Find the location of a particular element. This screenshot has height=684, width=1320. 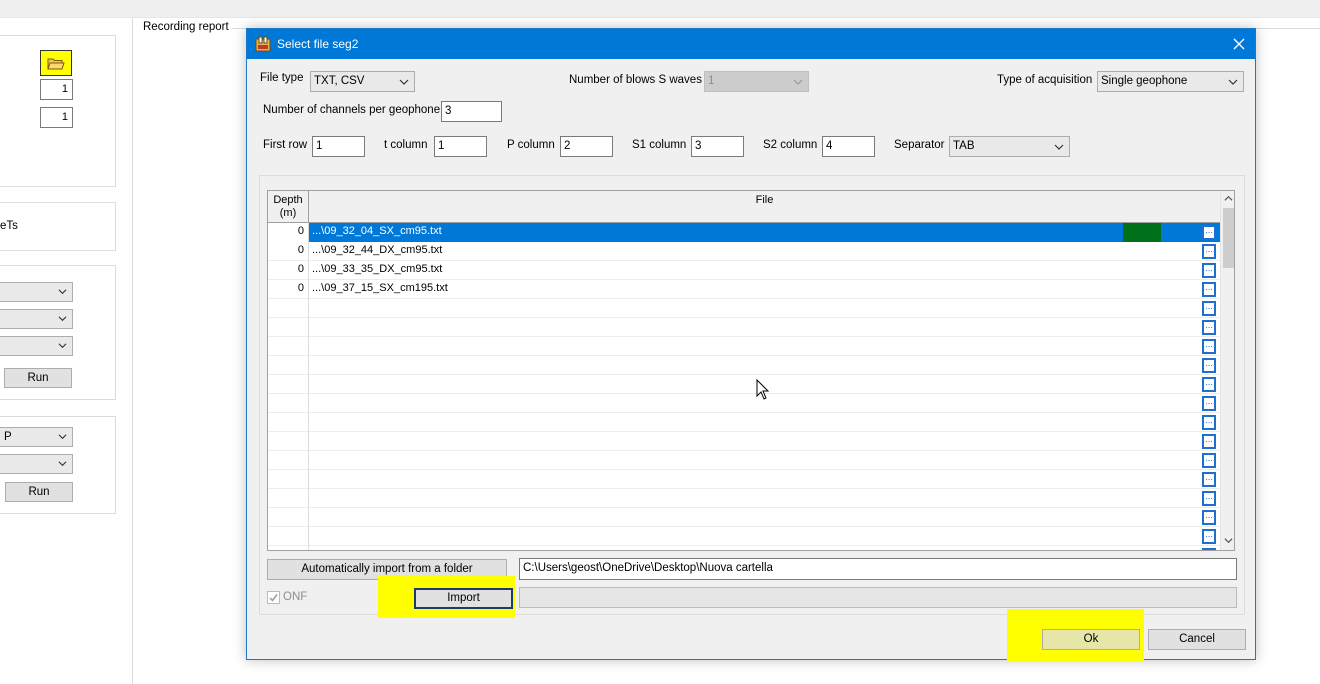

number-field-2: 1 is located at coordinates (56, 117).